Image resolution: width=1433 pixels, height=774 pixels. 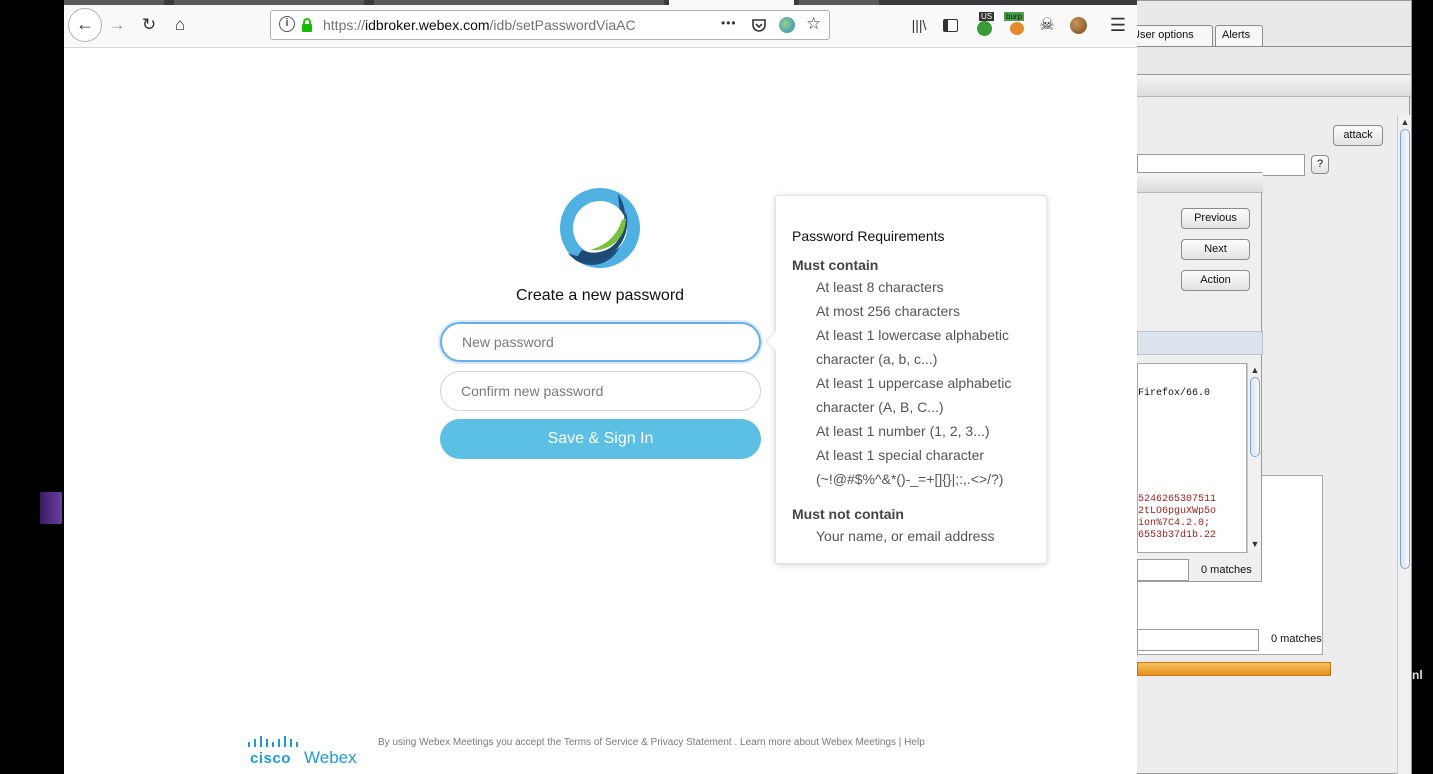 I want to click on pocket-icon, so click(x=759, y=27).